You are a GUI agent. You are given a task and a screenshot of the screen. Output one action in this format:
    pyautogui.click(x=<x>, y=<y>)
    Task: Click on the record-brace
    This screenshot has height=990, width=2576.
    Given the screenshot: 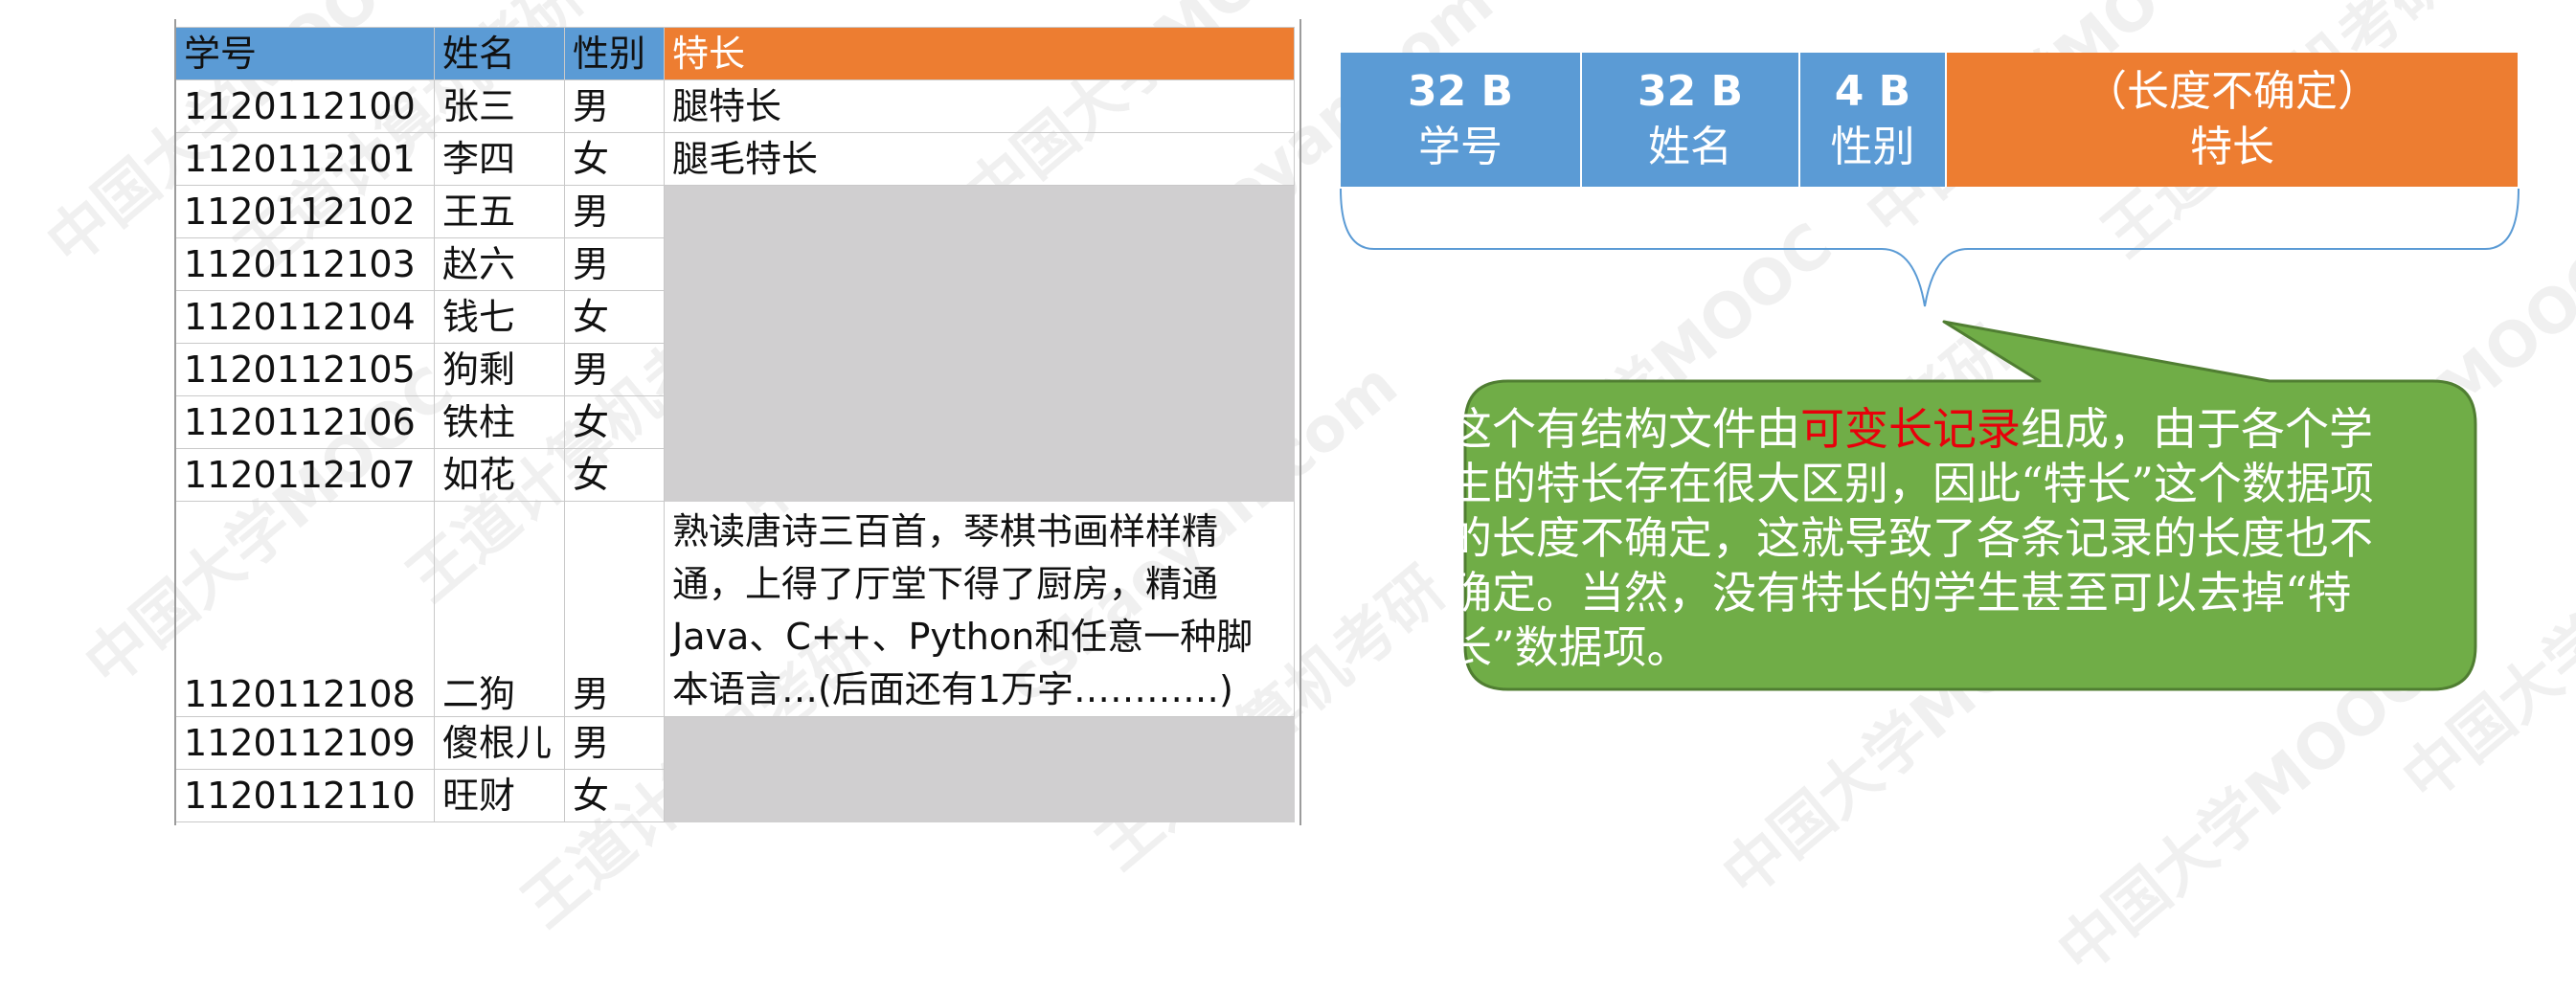 What is the action you would take?
    pyautogui.click(x=1930, y=247)
    